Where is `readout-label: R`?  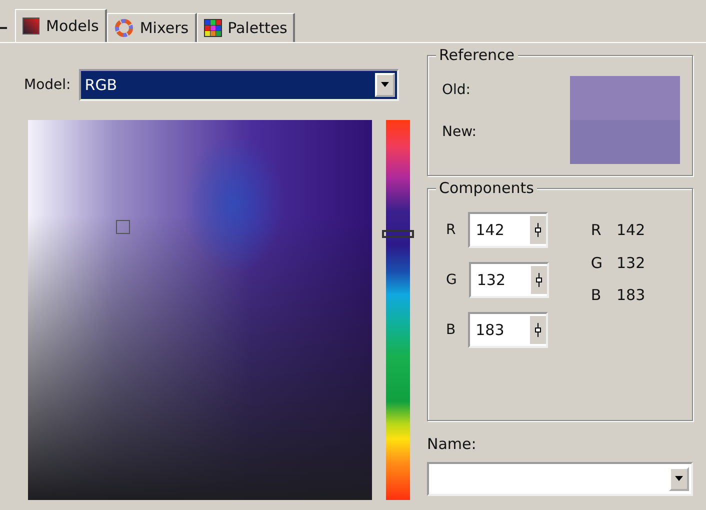
readout-label: R is located at coordinates (596, 230).